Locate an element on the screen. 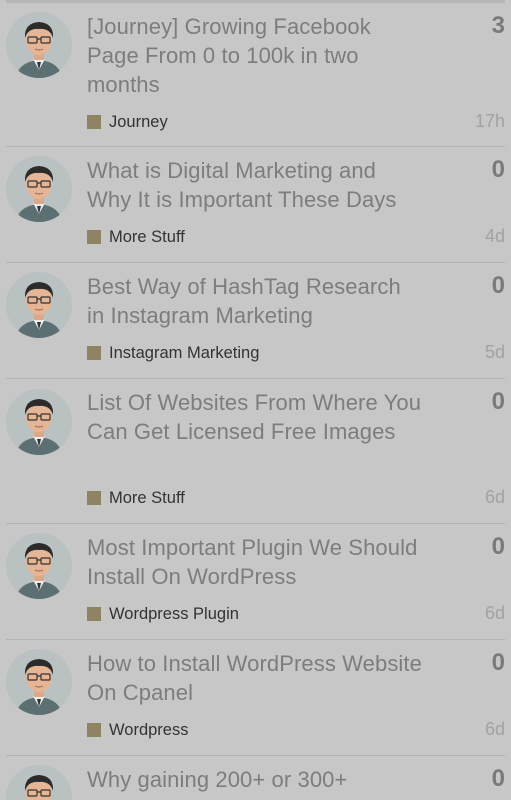 Image resolution: width=511 pixels, height=800 pixels. category-label: Journey is located at coordinates (138, 121).